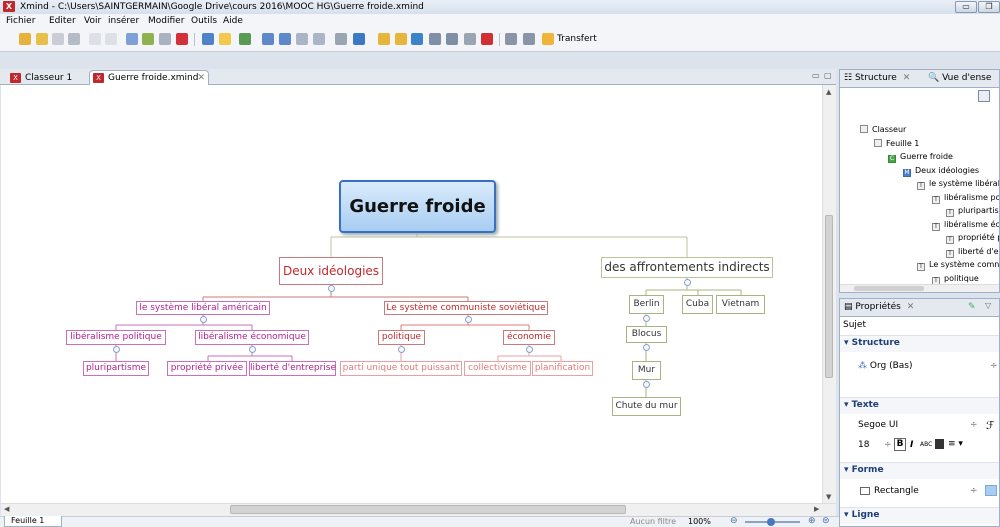  I want to click on subtopic-icon, so click(268, 39).